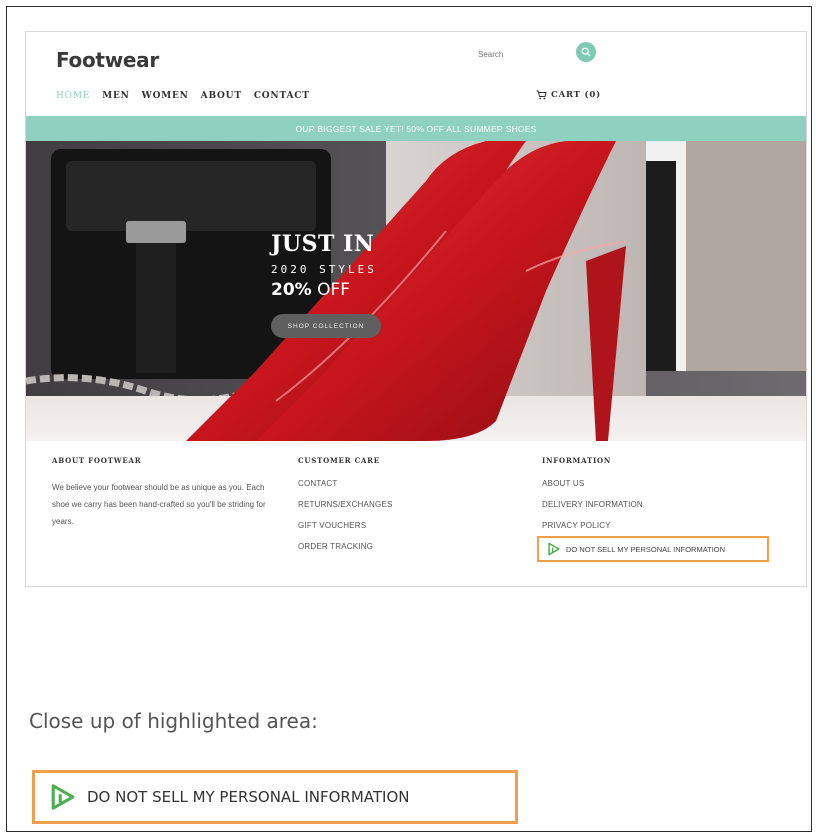  Describe the element at coordinates (524, 54) in the screenshot. I see `search-input` at that location.